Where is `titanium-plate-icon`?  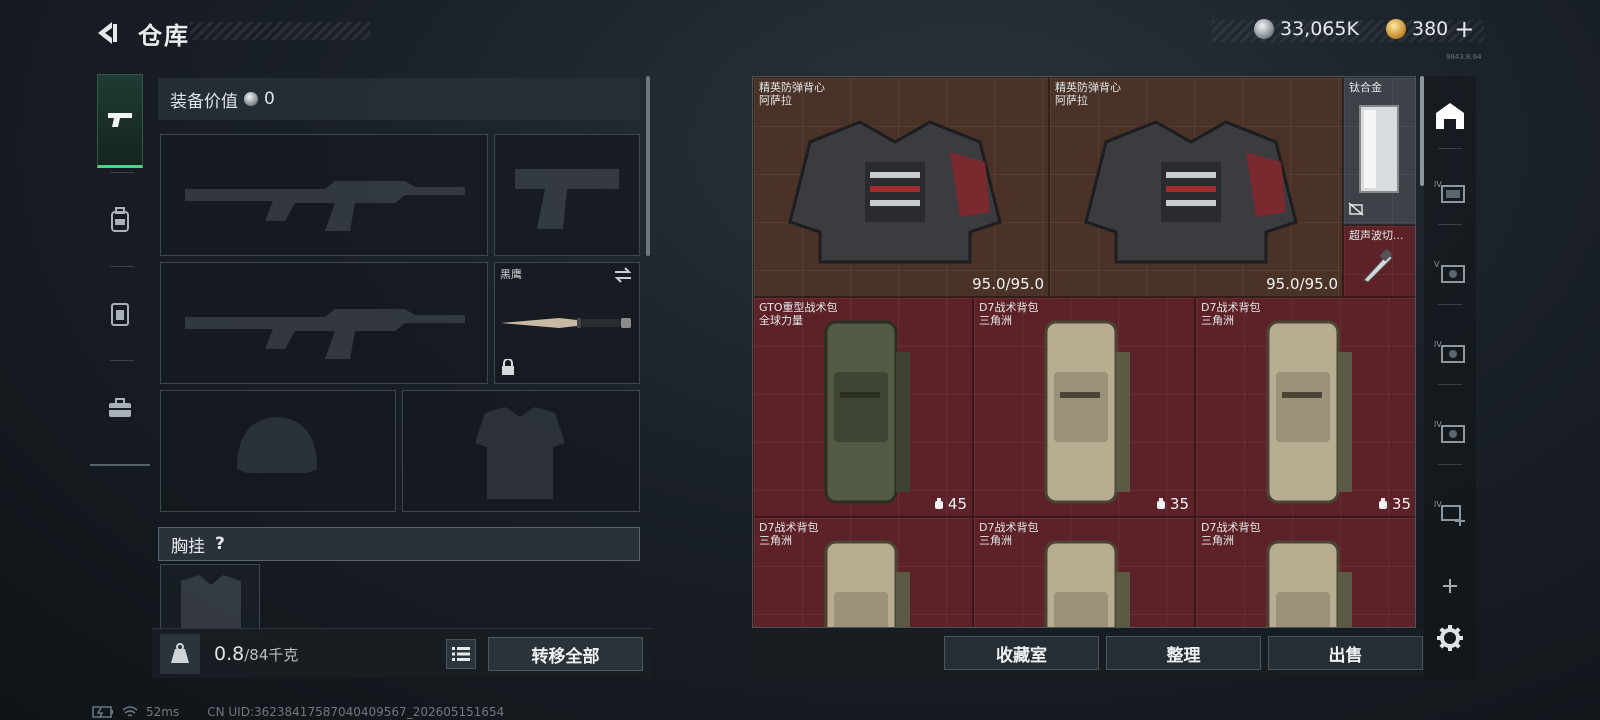
titanium-plate-icon is located at coordinates (1379, 149).